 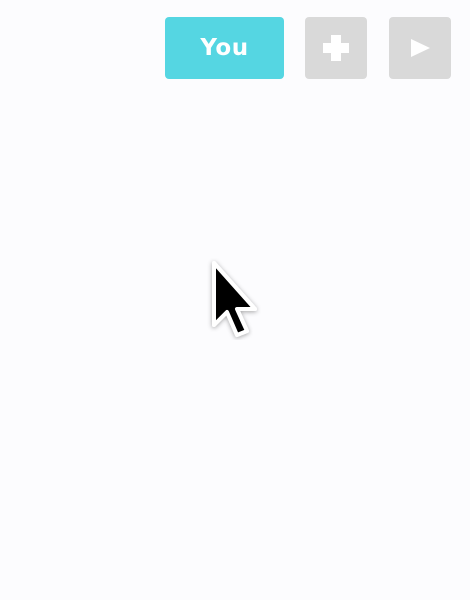 I want to click on you-button: You, so click(x=224, y=48).